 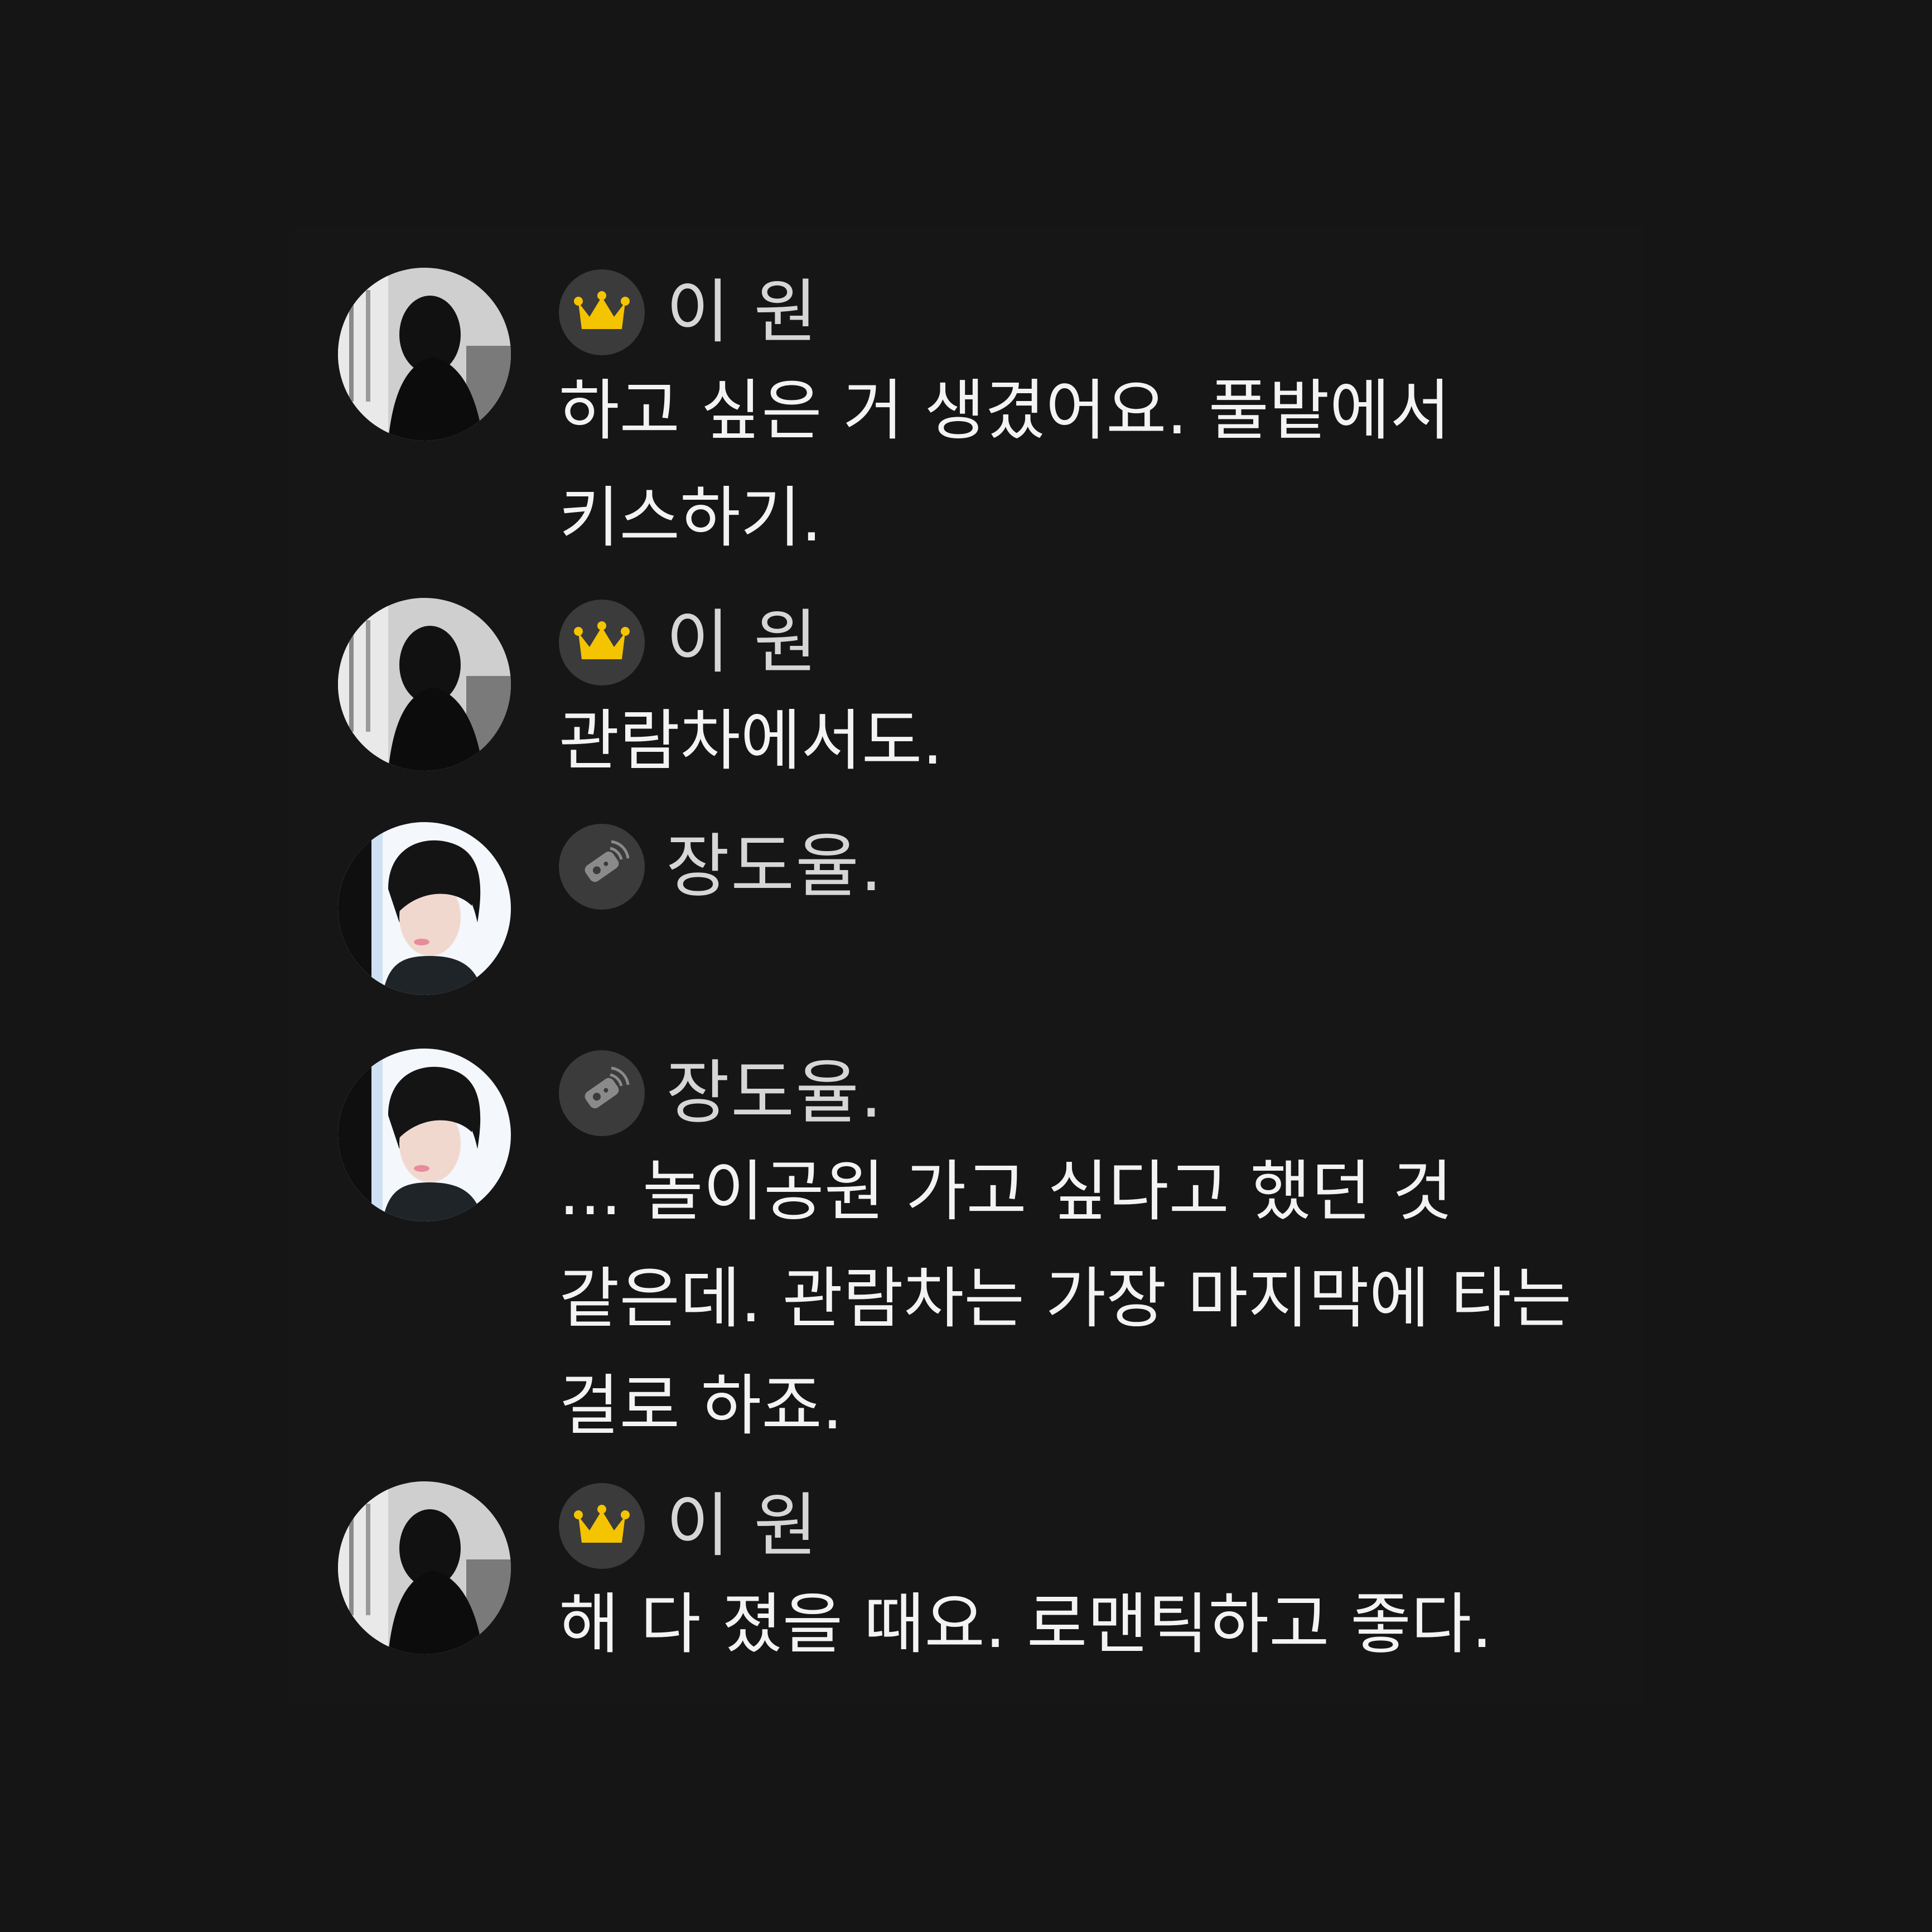 What do you see at coordinates (751, 740) in the screenshot?
I see `message-text: 관람차에서도.` at bounding box center [751, 740].